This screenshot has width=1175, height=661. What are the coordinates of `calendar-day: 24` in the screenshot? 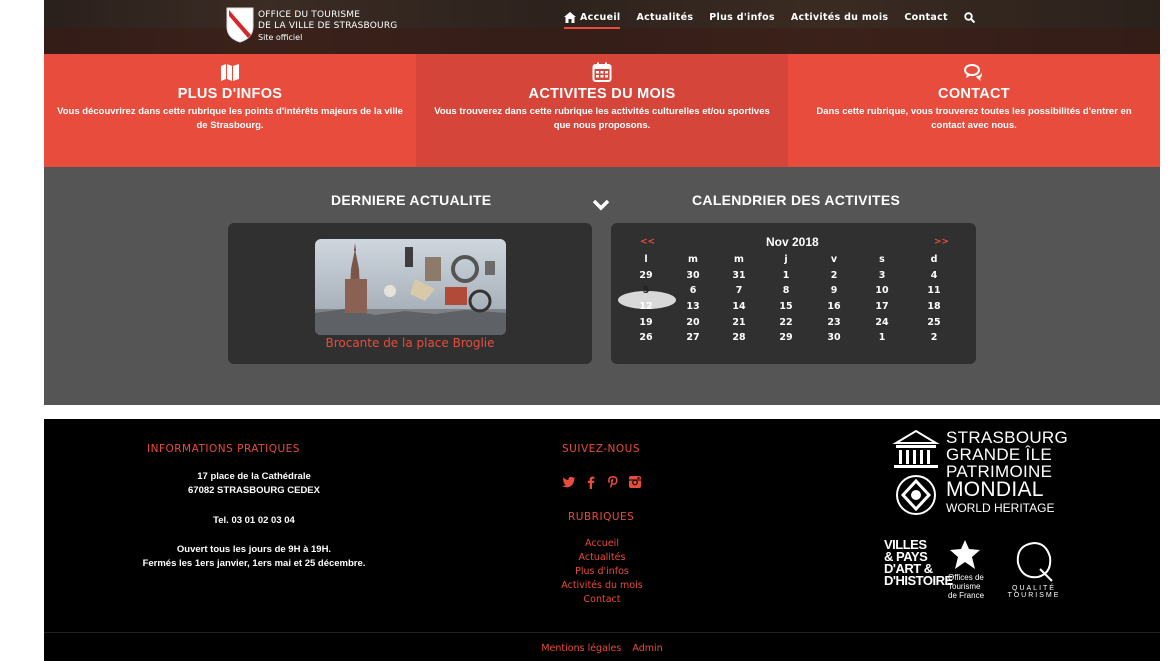 It's located at (882, 322).